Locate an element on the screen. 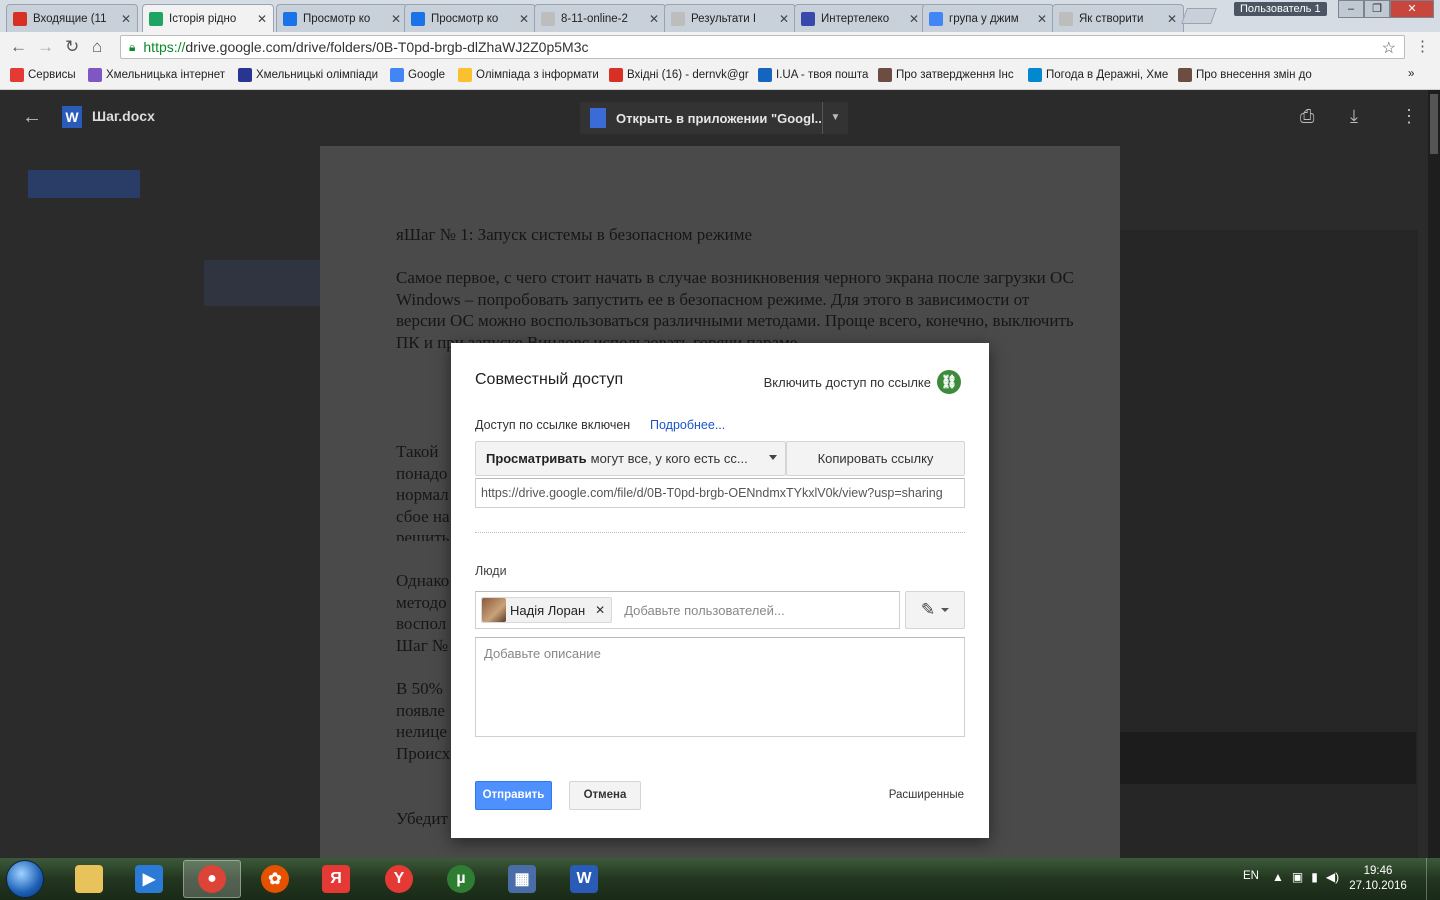 This screenshot has height=900, width=1440. taskbar-utorrent: µ is located at coordinates (461, 879).